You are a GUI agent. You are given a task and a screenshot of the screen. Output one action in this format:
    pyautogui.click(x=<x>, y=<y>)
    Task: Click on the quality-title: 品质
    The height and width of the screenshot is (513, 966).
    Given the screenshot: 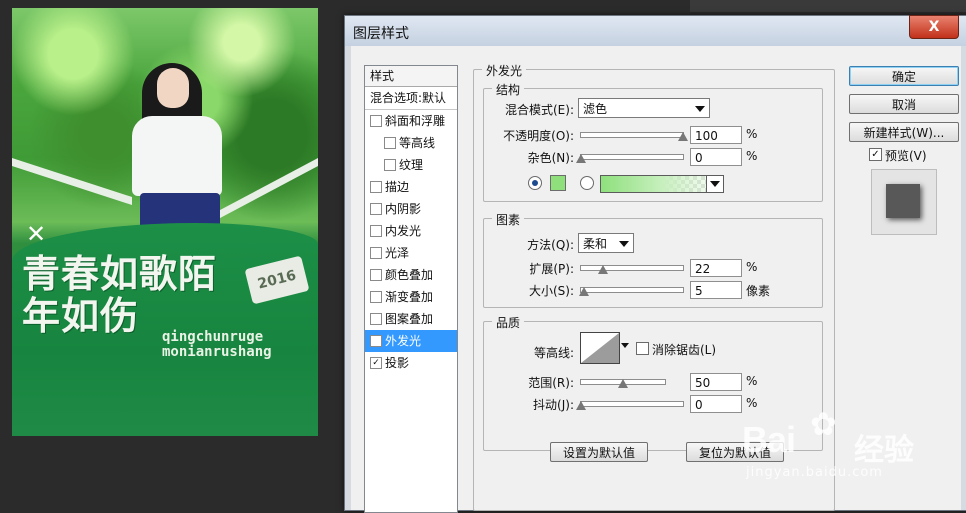 What is the action you would take?
    pyautogui.click(x=508, y=322)
    